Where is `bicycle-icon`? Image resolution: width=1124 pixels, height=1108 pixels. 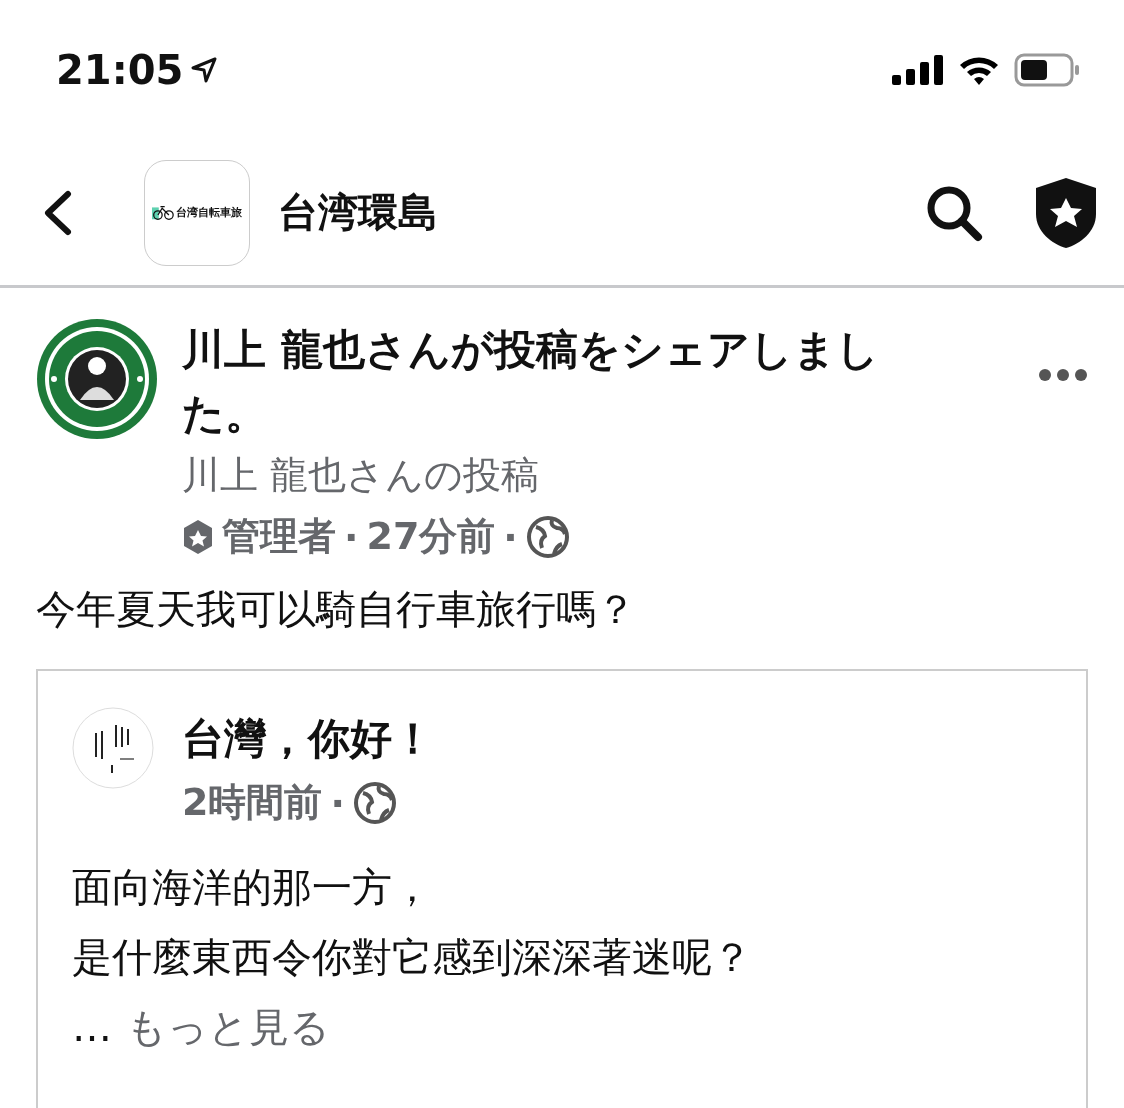 bicycle-icon is located at coordinates (163, 212).